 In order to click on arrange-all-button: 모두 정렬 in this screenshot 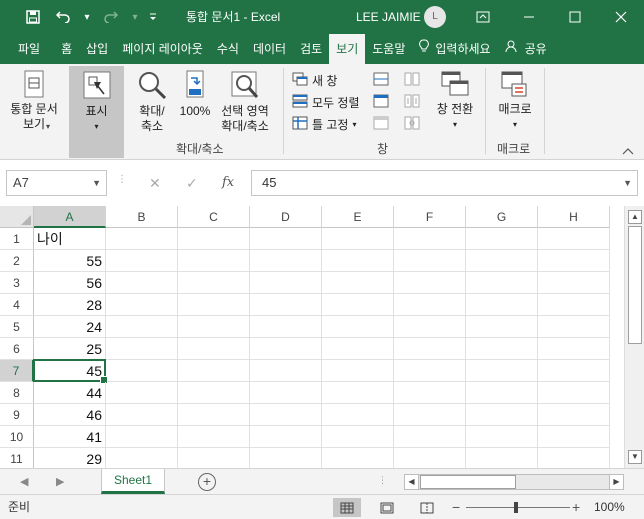, I will do `click(326, 102)`.